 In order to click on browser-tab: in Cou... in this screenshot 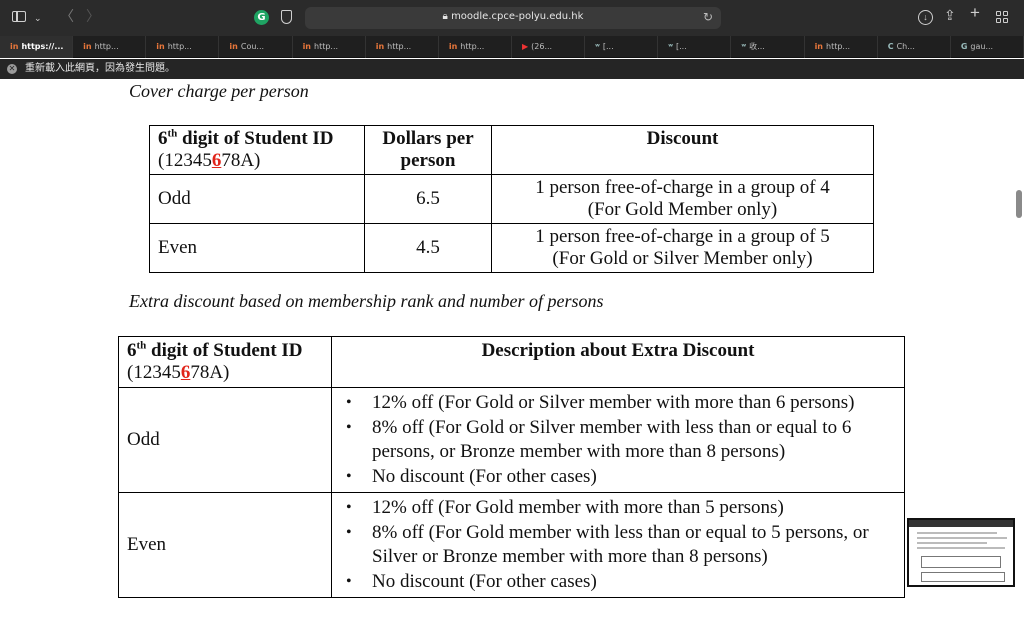, I will do `click(256, 47)`.